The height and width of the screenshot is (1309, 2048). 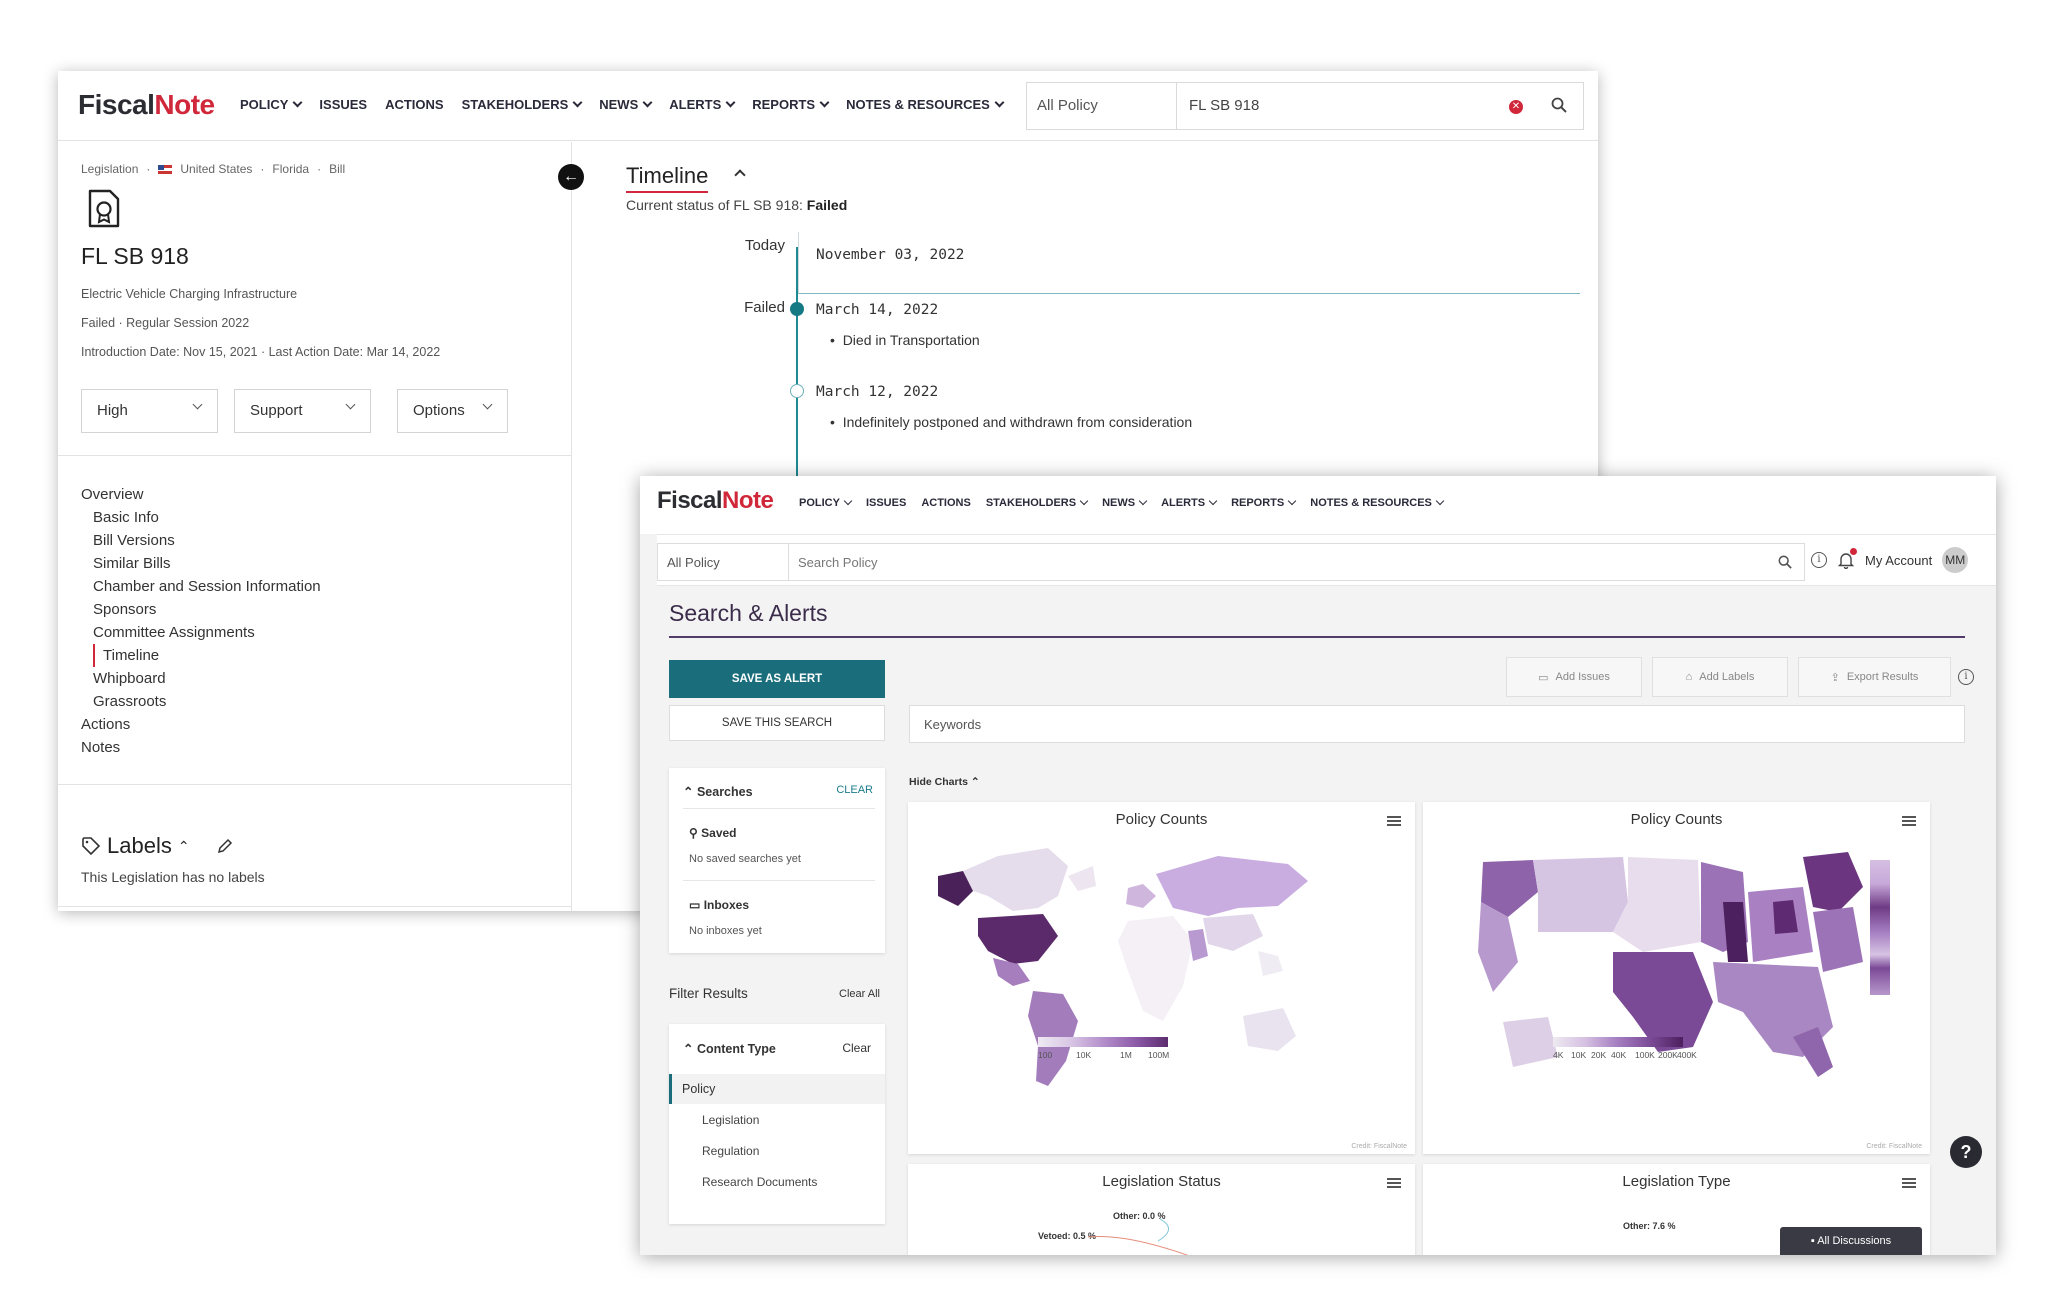 I want to click on timeline-title: Timeline, so click(x=667, y=178).